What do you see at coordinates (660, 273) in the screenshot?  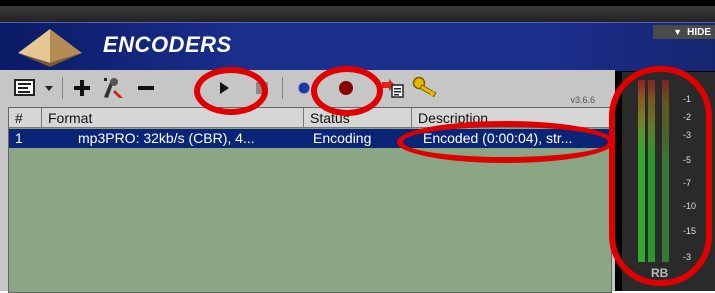 I see `meter-footer-label: RB` at bounding box center [660, 273].